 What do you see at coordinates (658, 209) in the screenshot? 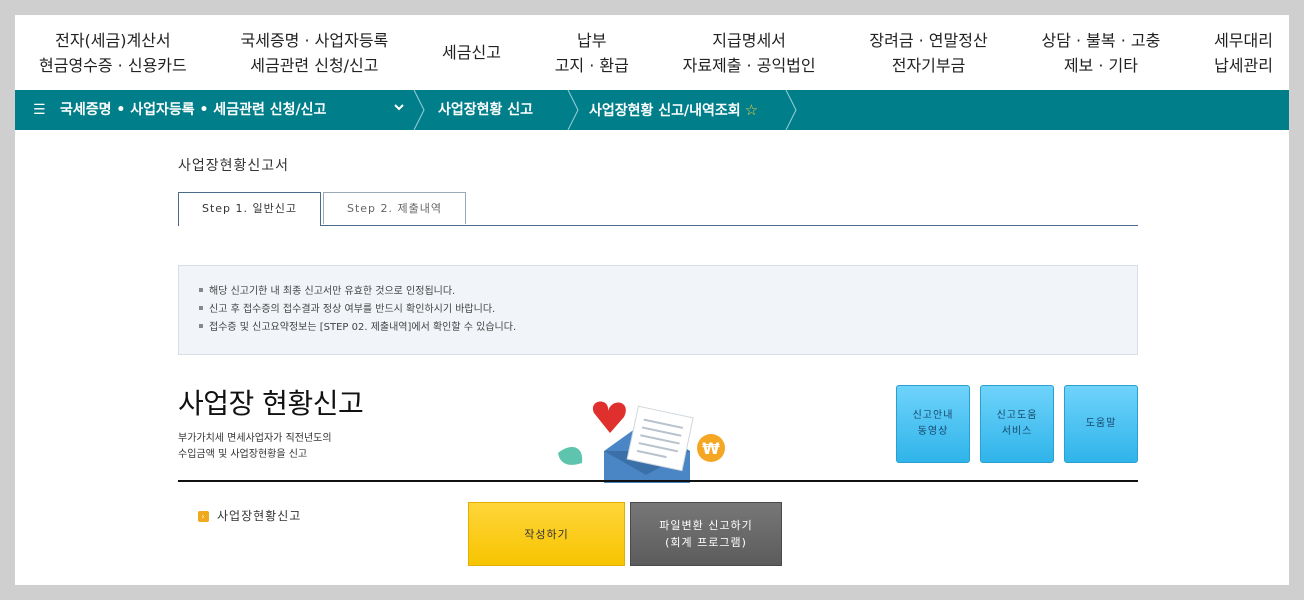
I see `step-tabs: Step 1. 일반신고 Step 2. 제출내역` at bounding box center [658, 209].